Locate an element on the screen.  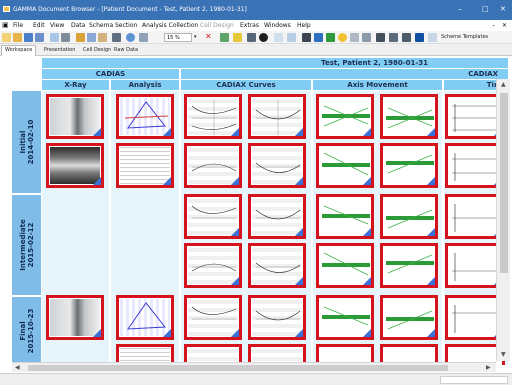
menu-extras: Extras is located at coordinates (249, 25).